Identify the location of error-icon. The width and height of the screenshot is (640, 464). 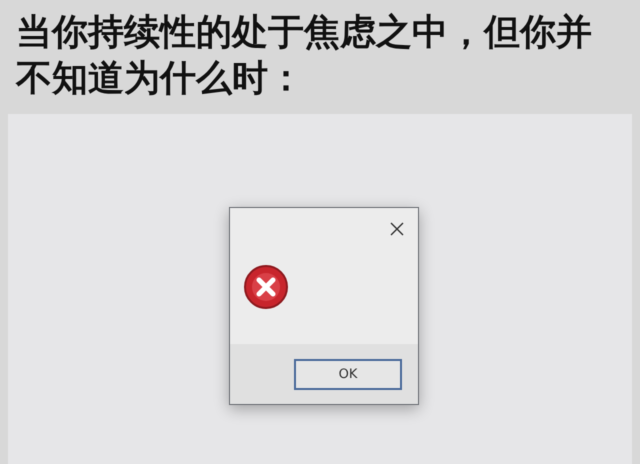
(266, 287).